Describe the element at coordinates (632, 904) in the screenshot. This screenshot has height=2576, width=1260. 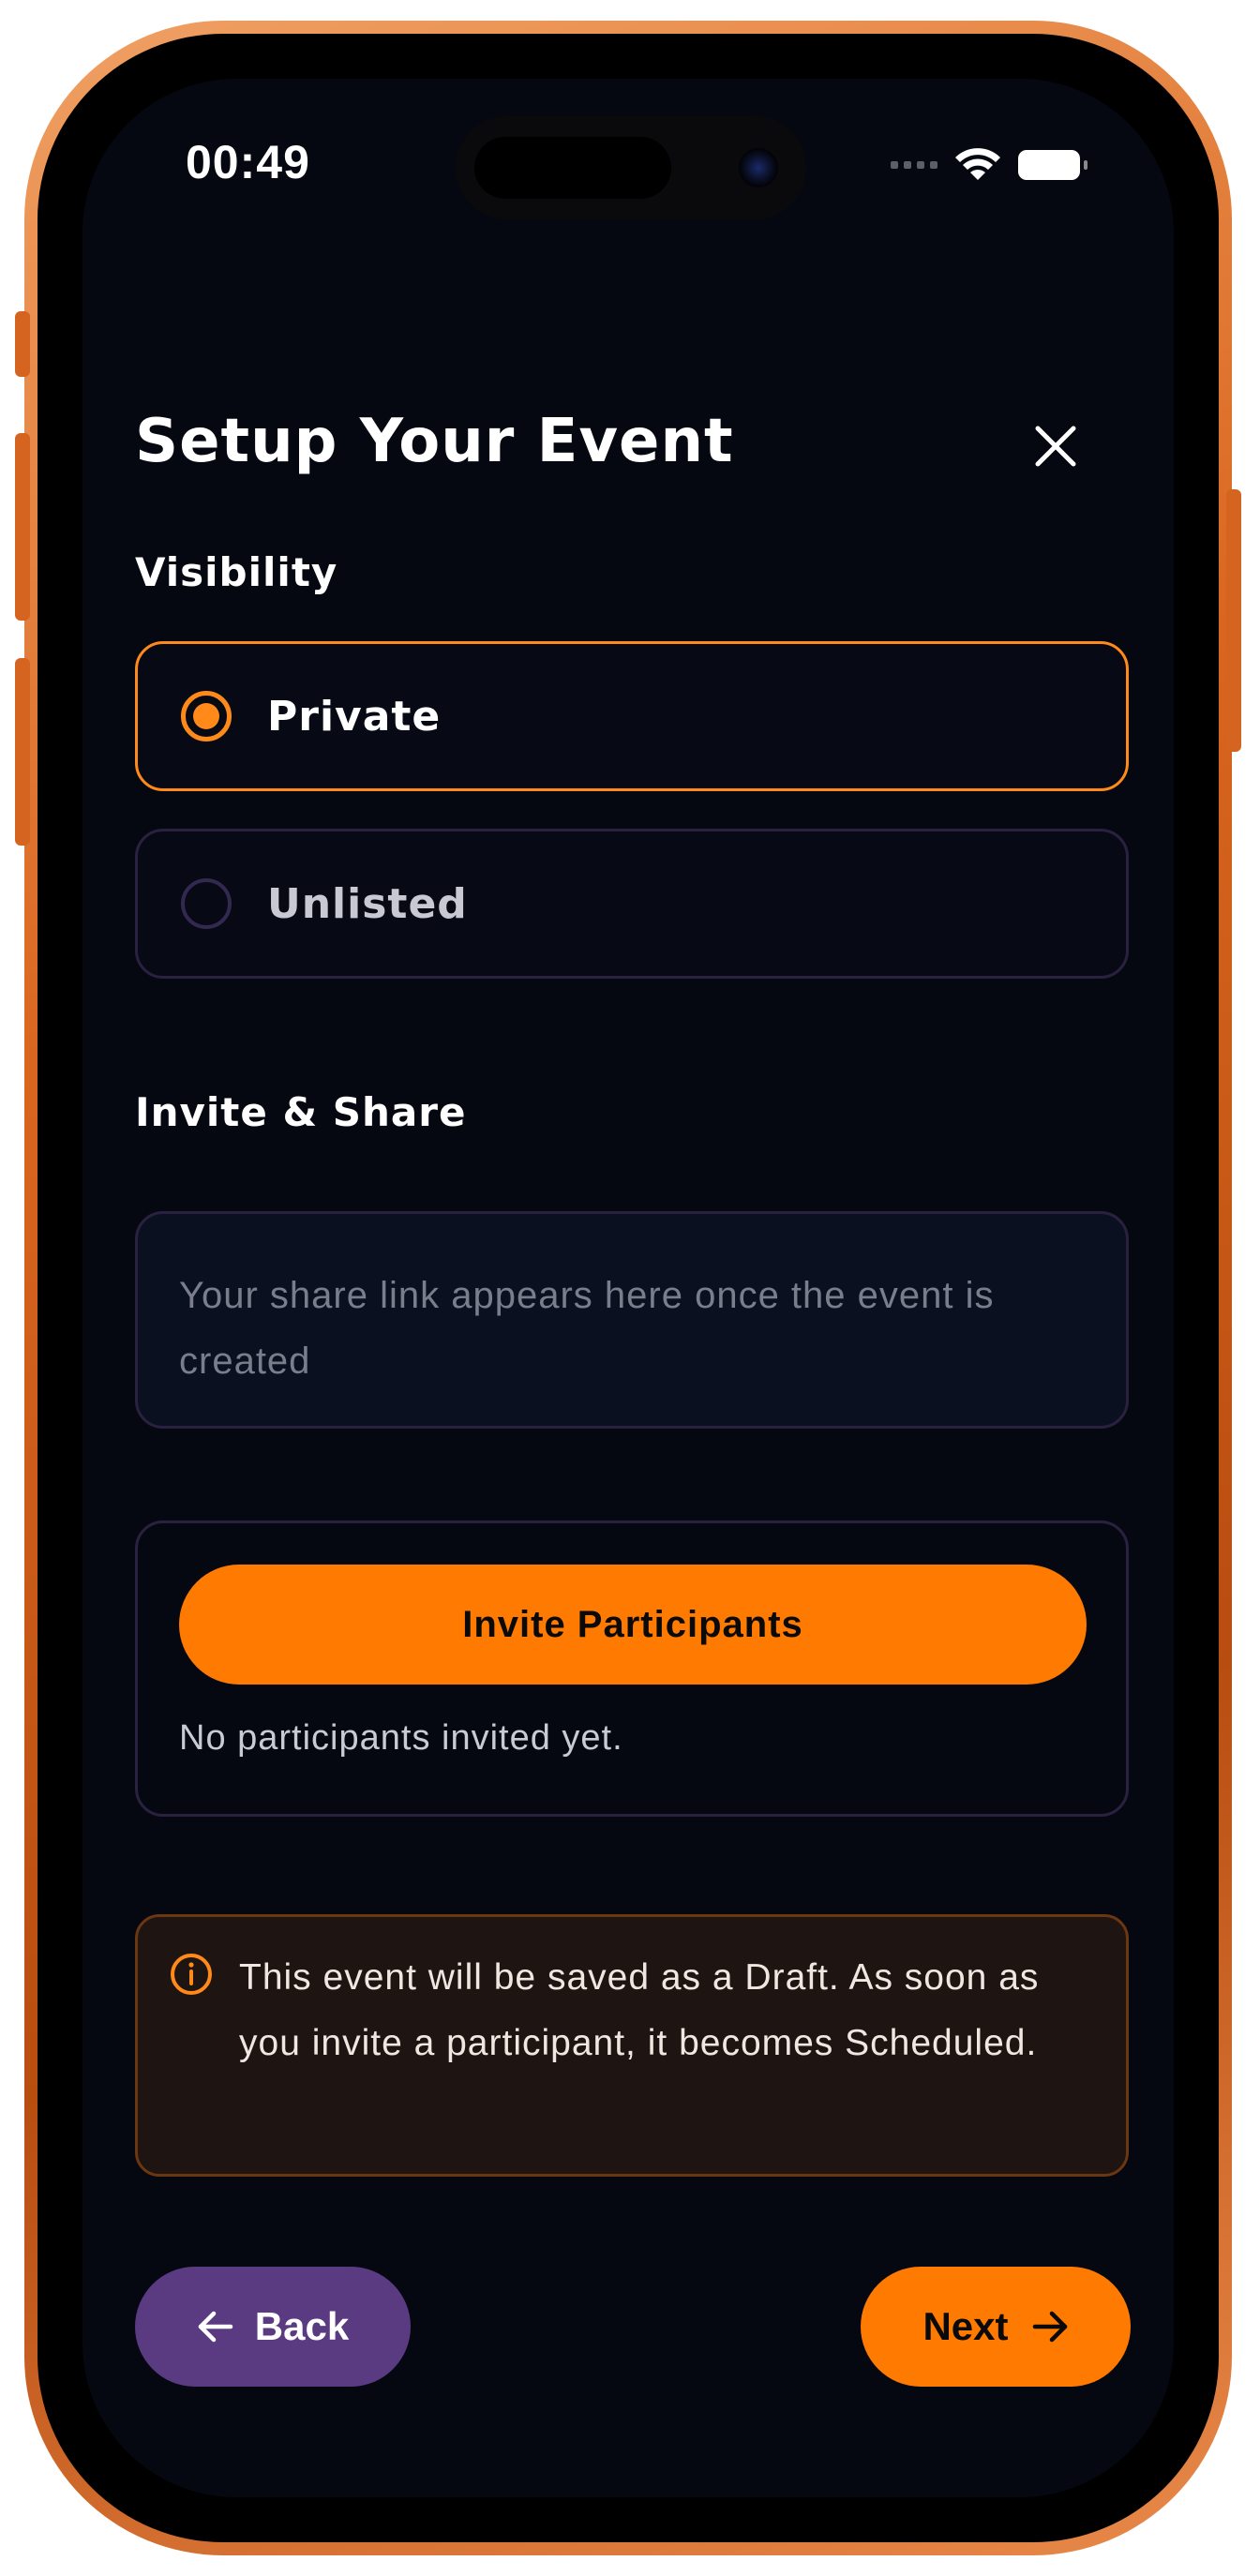
I see `visibility-option-unlisted: Unlisted` at that location.